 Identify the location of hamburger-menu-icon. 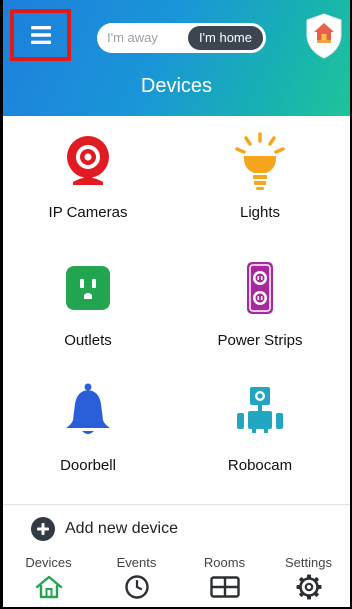
(40, 35).